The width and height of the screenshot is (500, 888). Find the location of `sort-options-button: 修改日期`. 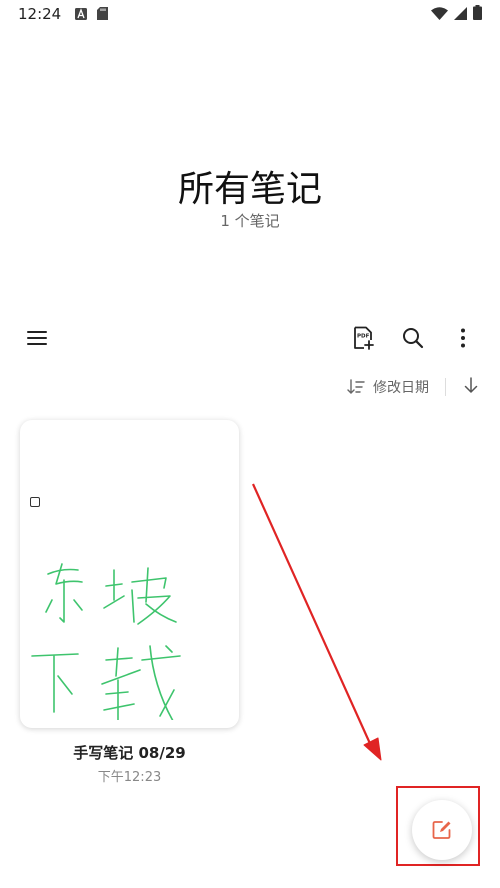

sort-options-button: 修改日期 is located at coordinates (388, 387).